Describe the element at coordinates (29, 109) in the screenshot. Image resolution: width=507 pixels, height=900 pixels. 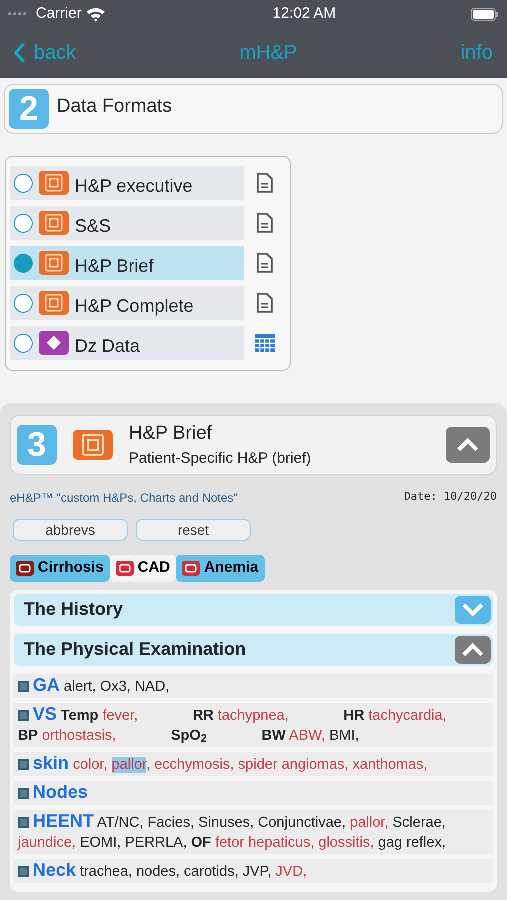
I see `step-number: 2` at that location.